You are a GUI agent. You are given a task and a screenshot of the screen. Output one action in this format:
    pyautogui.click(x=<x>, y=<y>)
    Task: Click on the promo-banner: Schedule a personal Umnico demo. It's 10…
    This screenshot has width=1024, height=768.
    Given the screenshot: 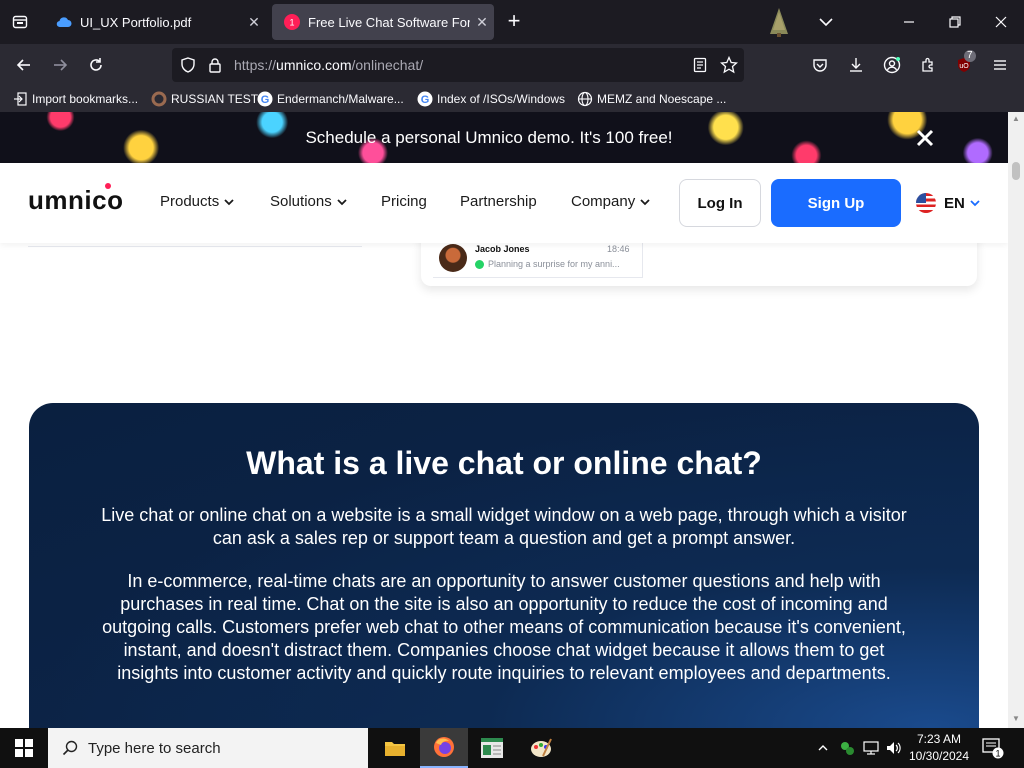 What is the action you would take?
    pyautogui.click(x=504, y=137)
    